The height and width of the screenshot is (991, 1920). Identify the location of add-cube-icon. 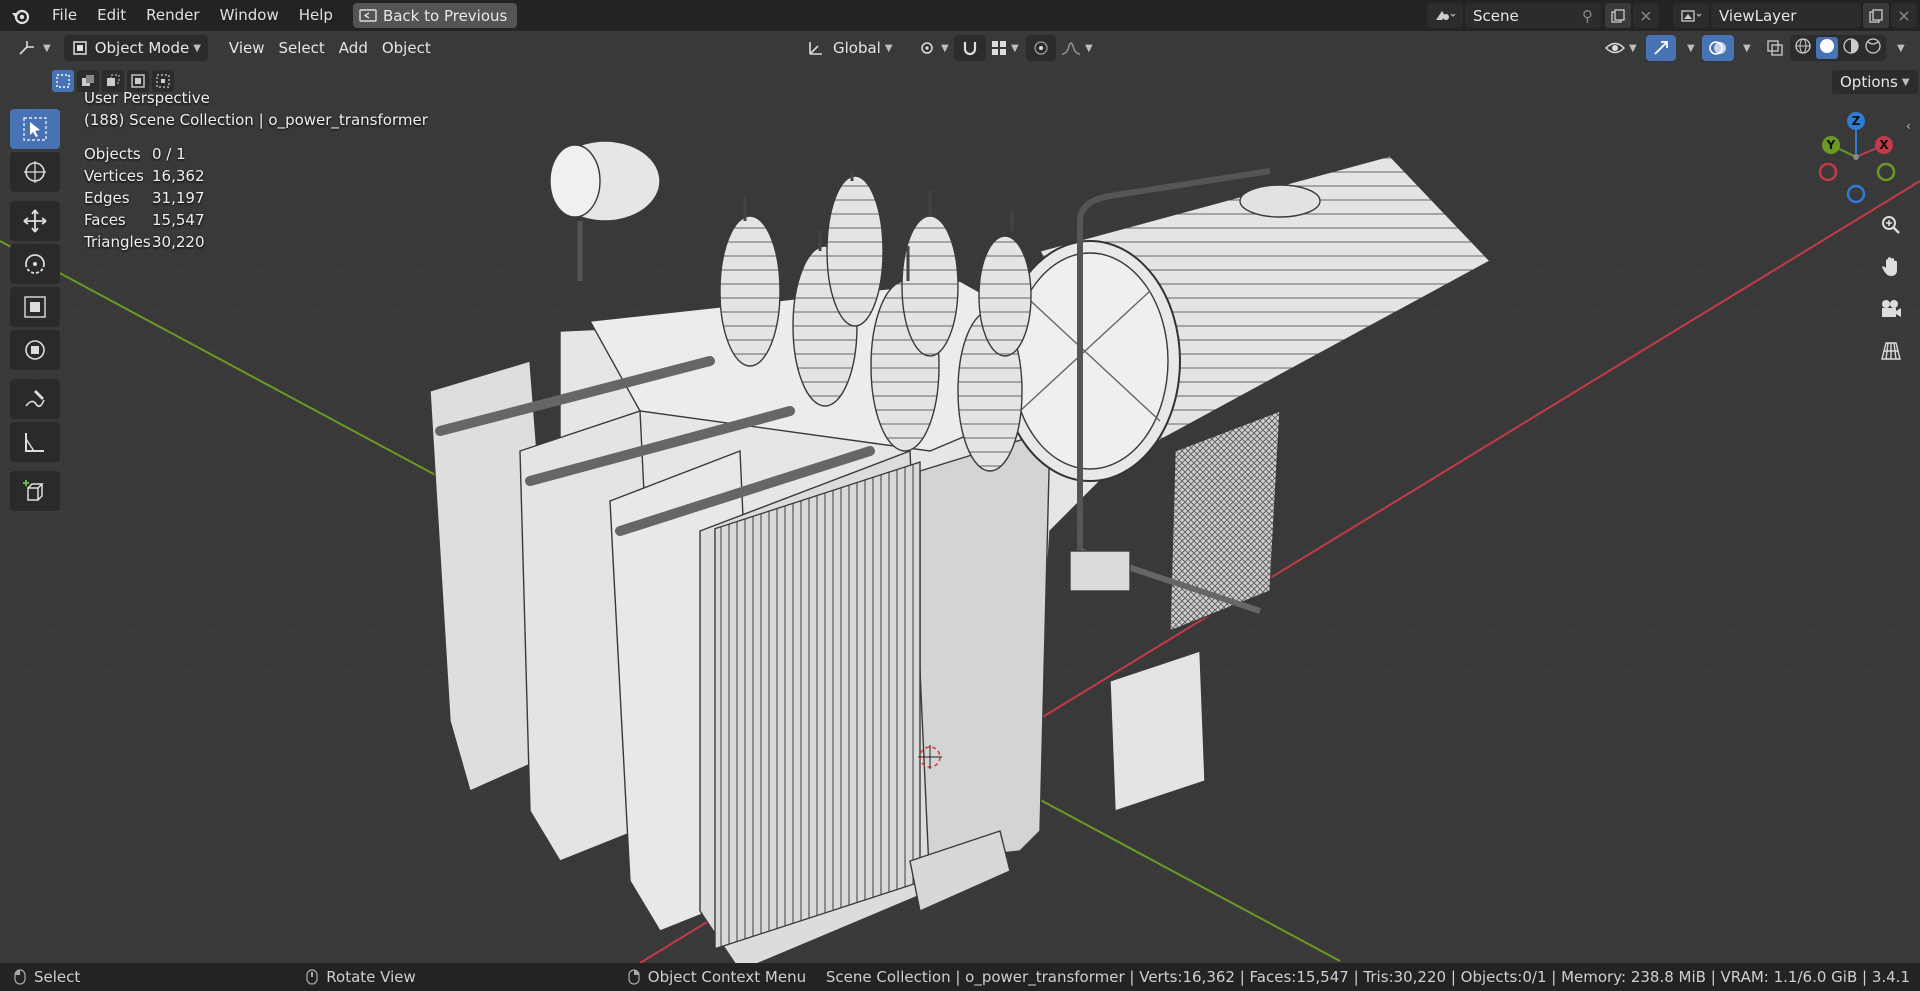
(33, 490).